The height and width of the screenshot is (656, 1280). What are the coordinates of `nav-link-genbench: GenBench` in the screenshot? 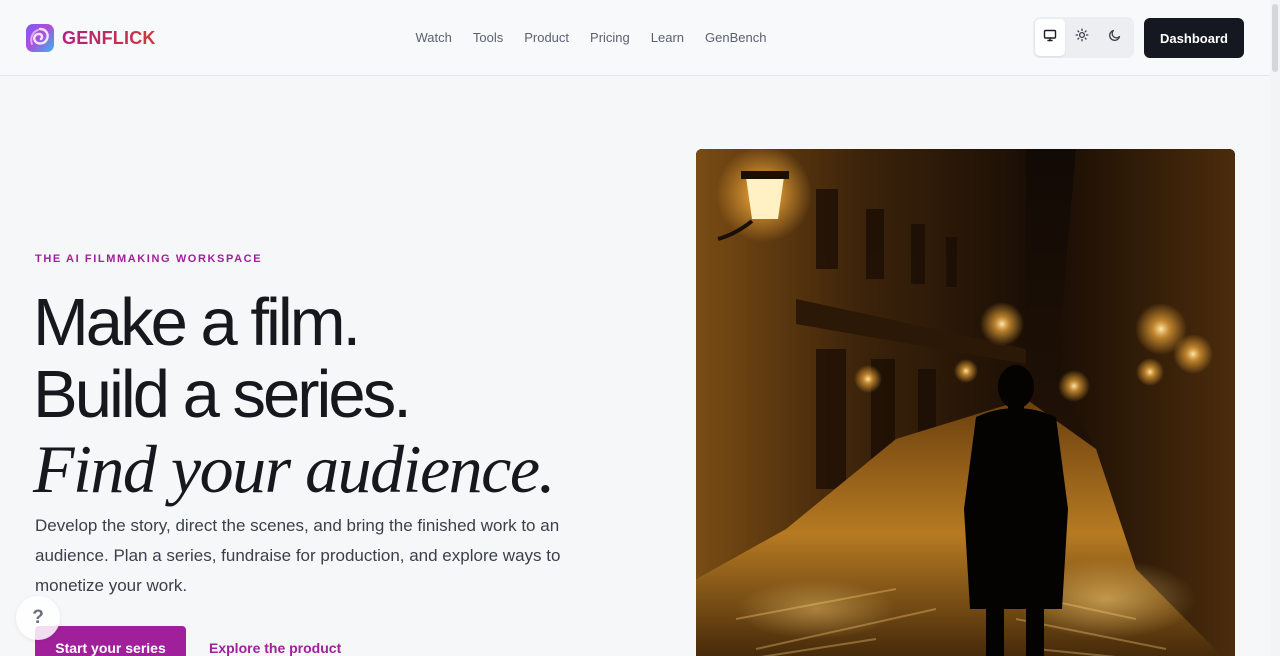 It's located at (736, 37).